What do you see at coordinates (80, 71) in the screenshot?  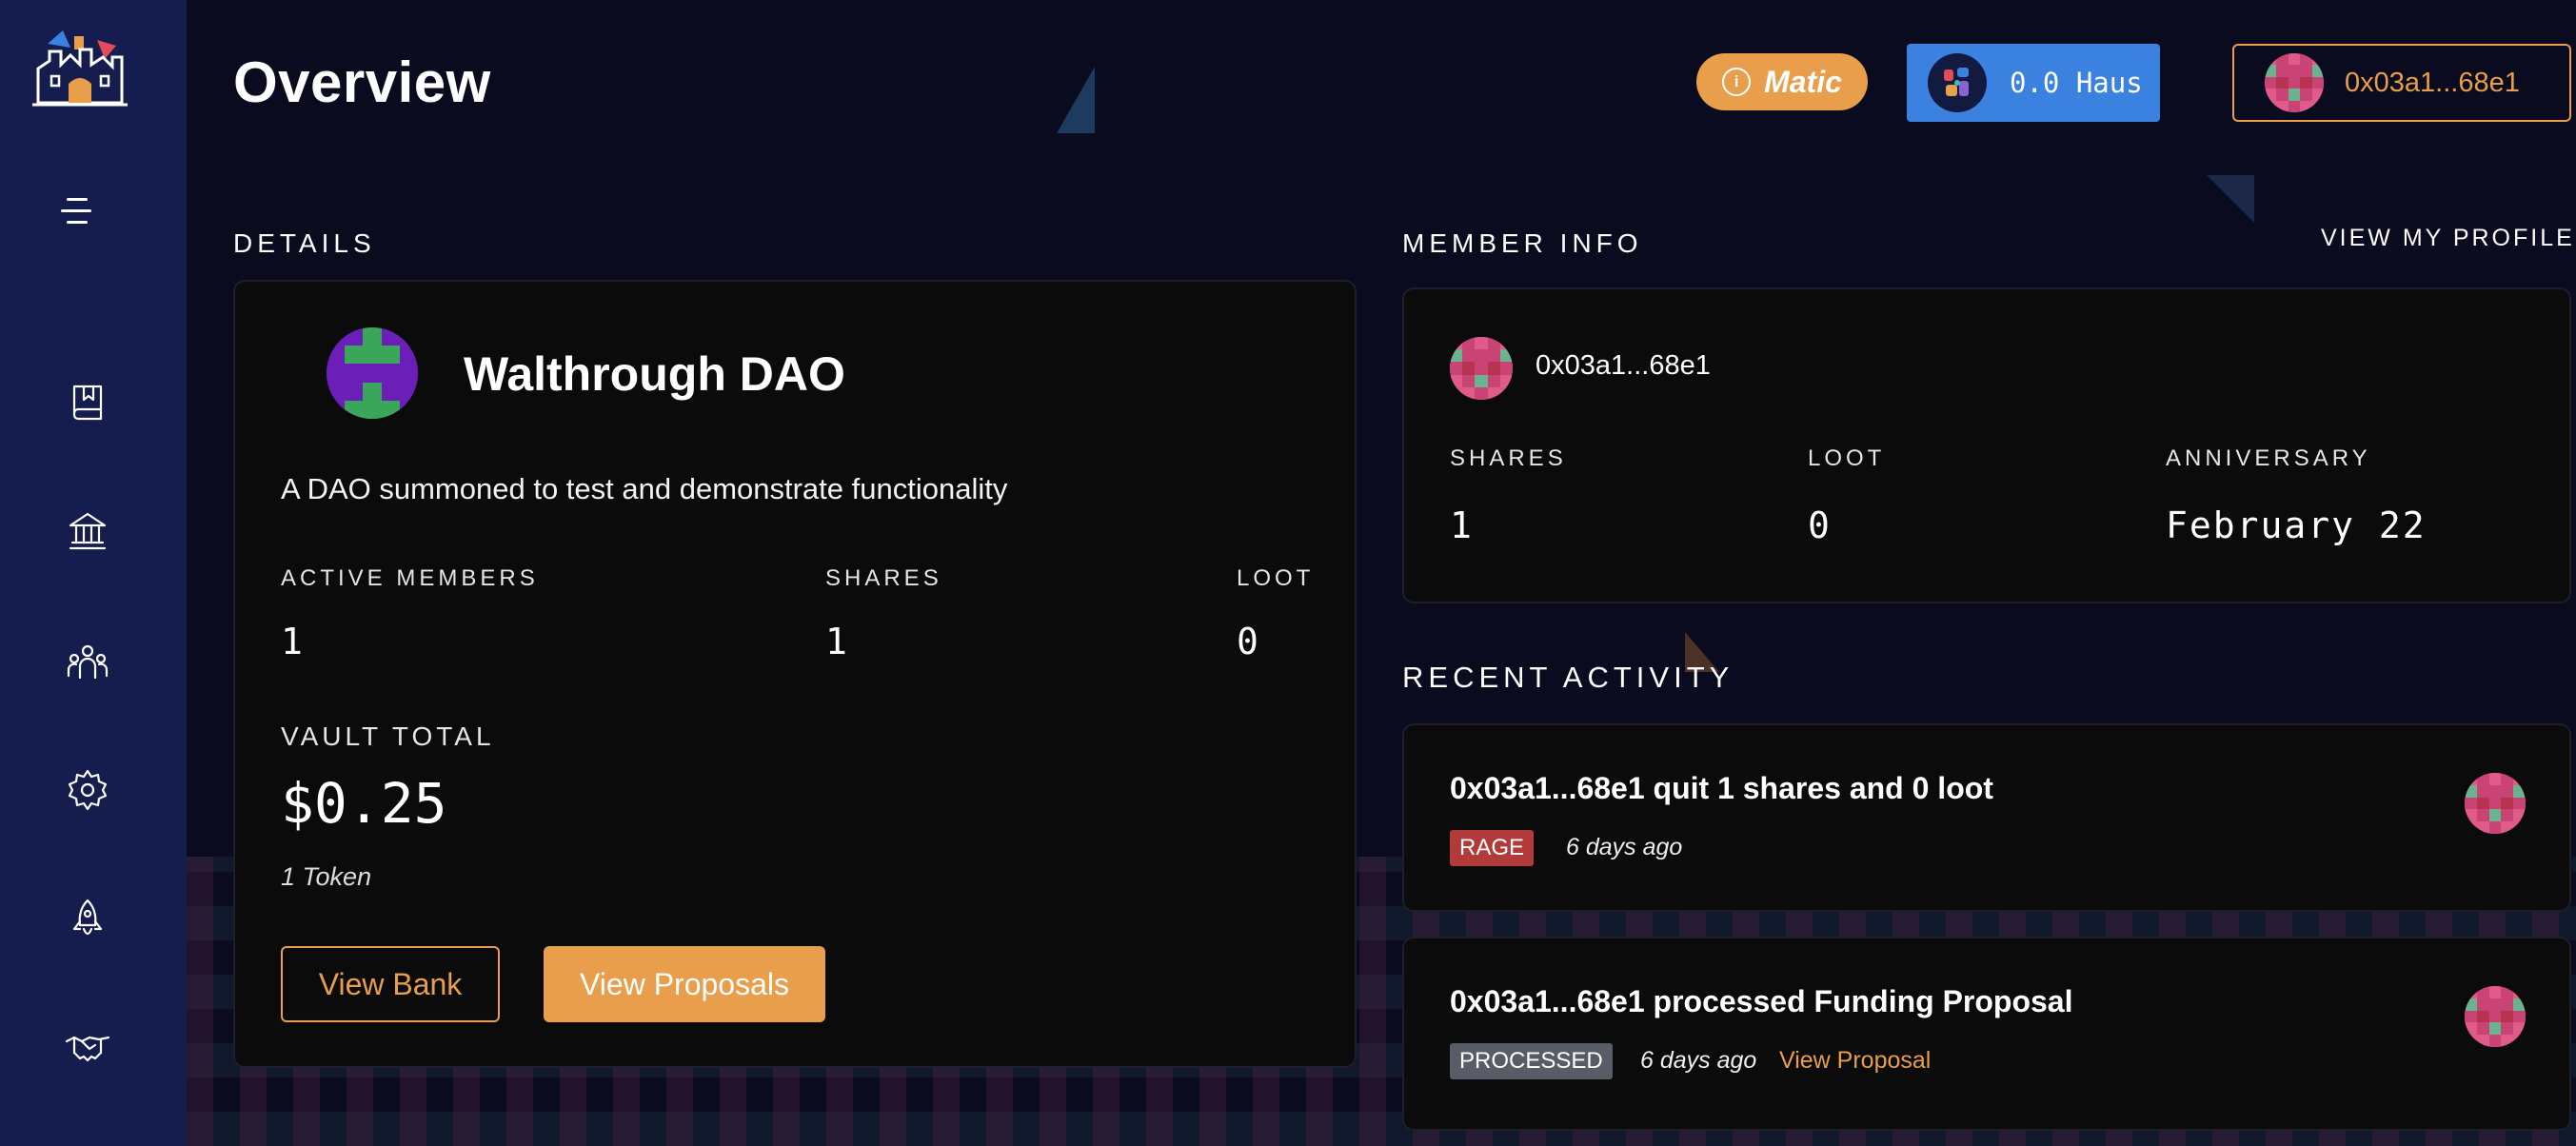 I see `dao-castle-logo` at bounding box center [80, 71].